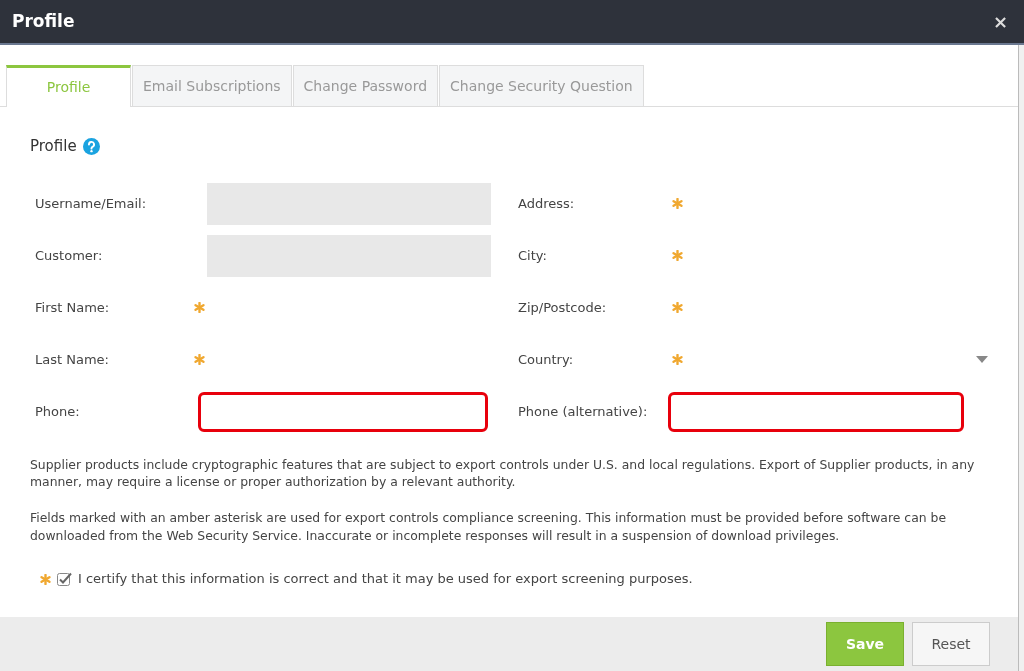 The image size is (1024, 671). What do you see at coordinates (503, 473) in the screenshot?
I see `notice-text: Supplier products include cryptographic features that are subject to export controls under U.S. and local regulations. Export of Supplier products, in any manner, may require a license or proper authorization by a relevant authority.` at bounding box center [503, 473].